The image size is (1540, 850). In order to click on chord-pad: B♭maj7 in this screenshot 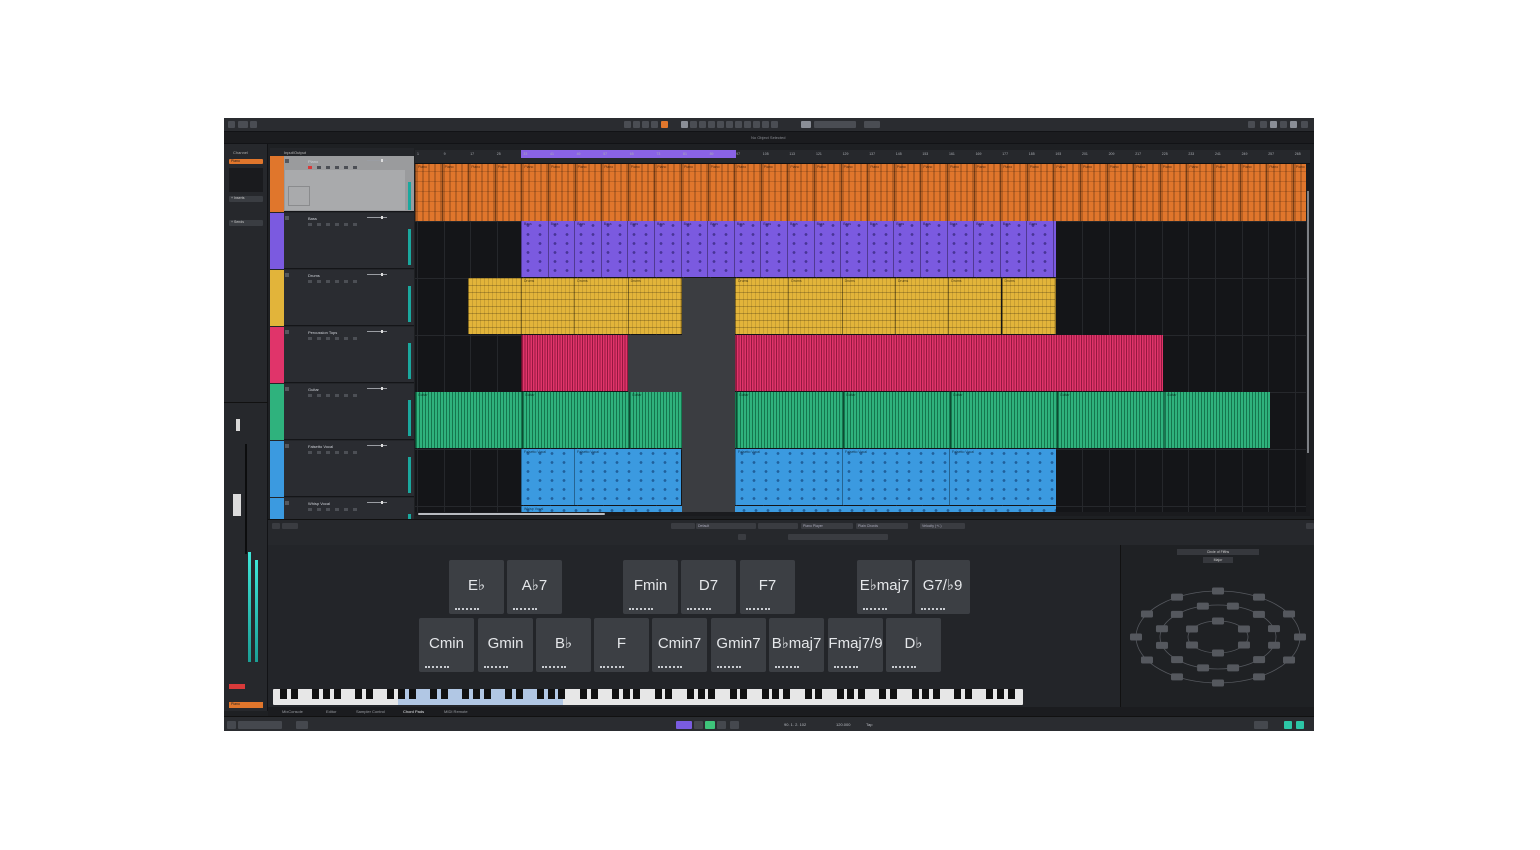, I will do `click(796, 645)`.